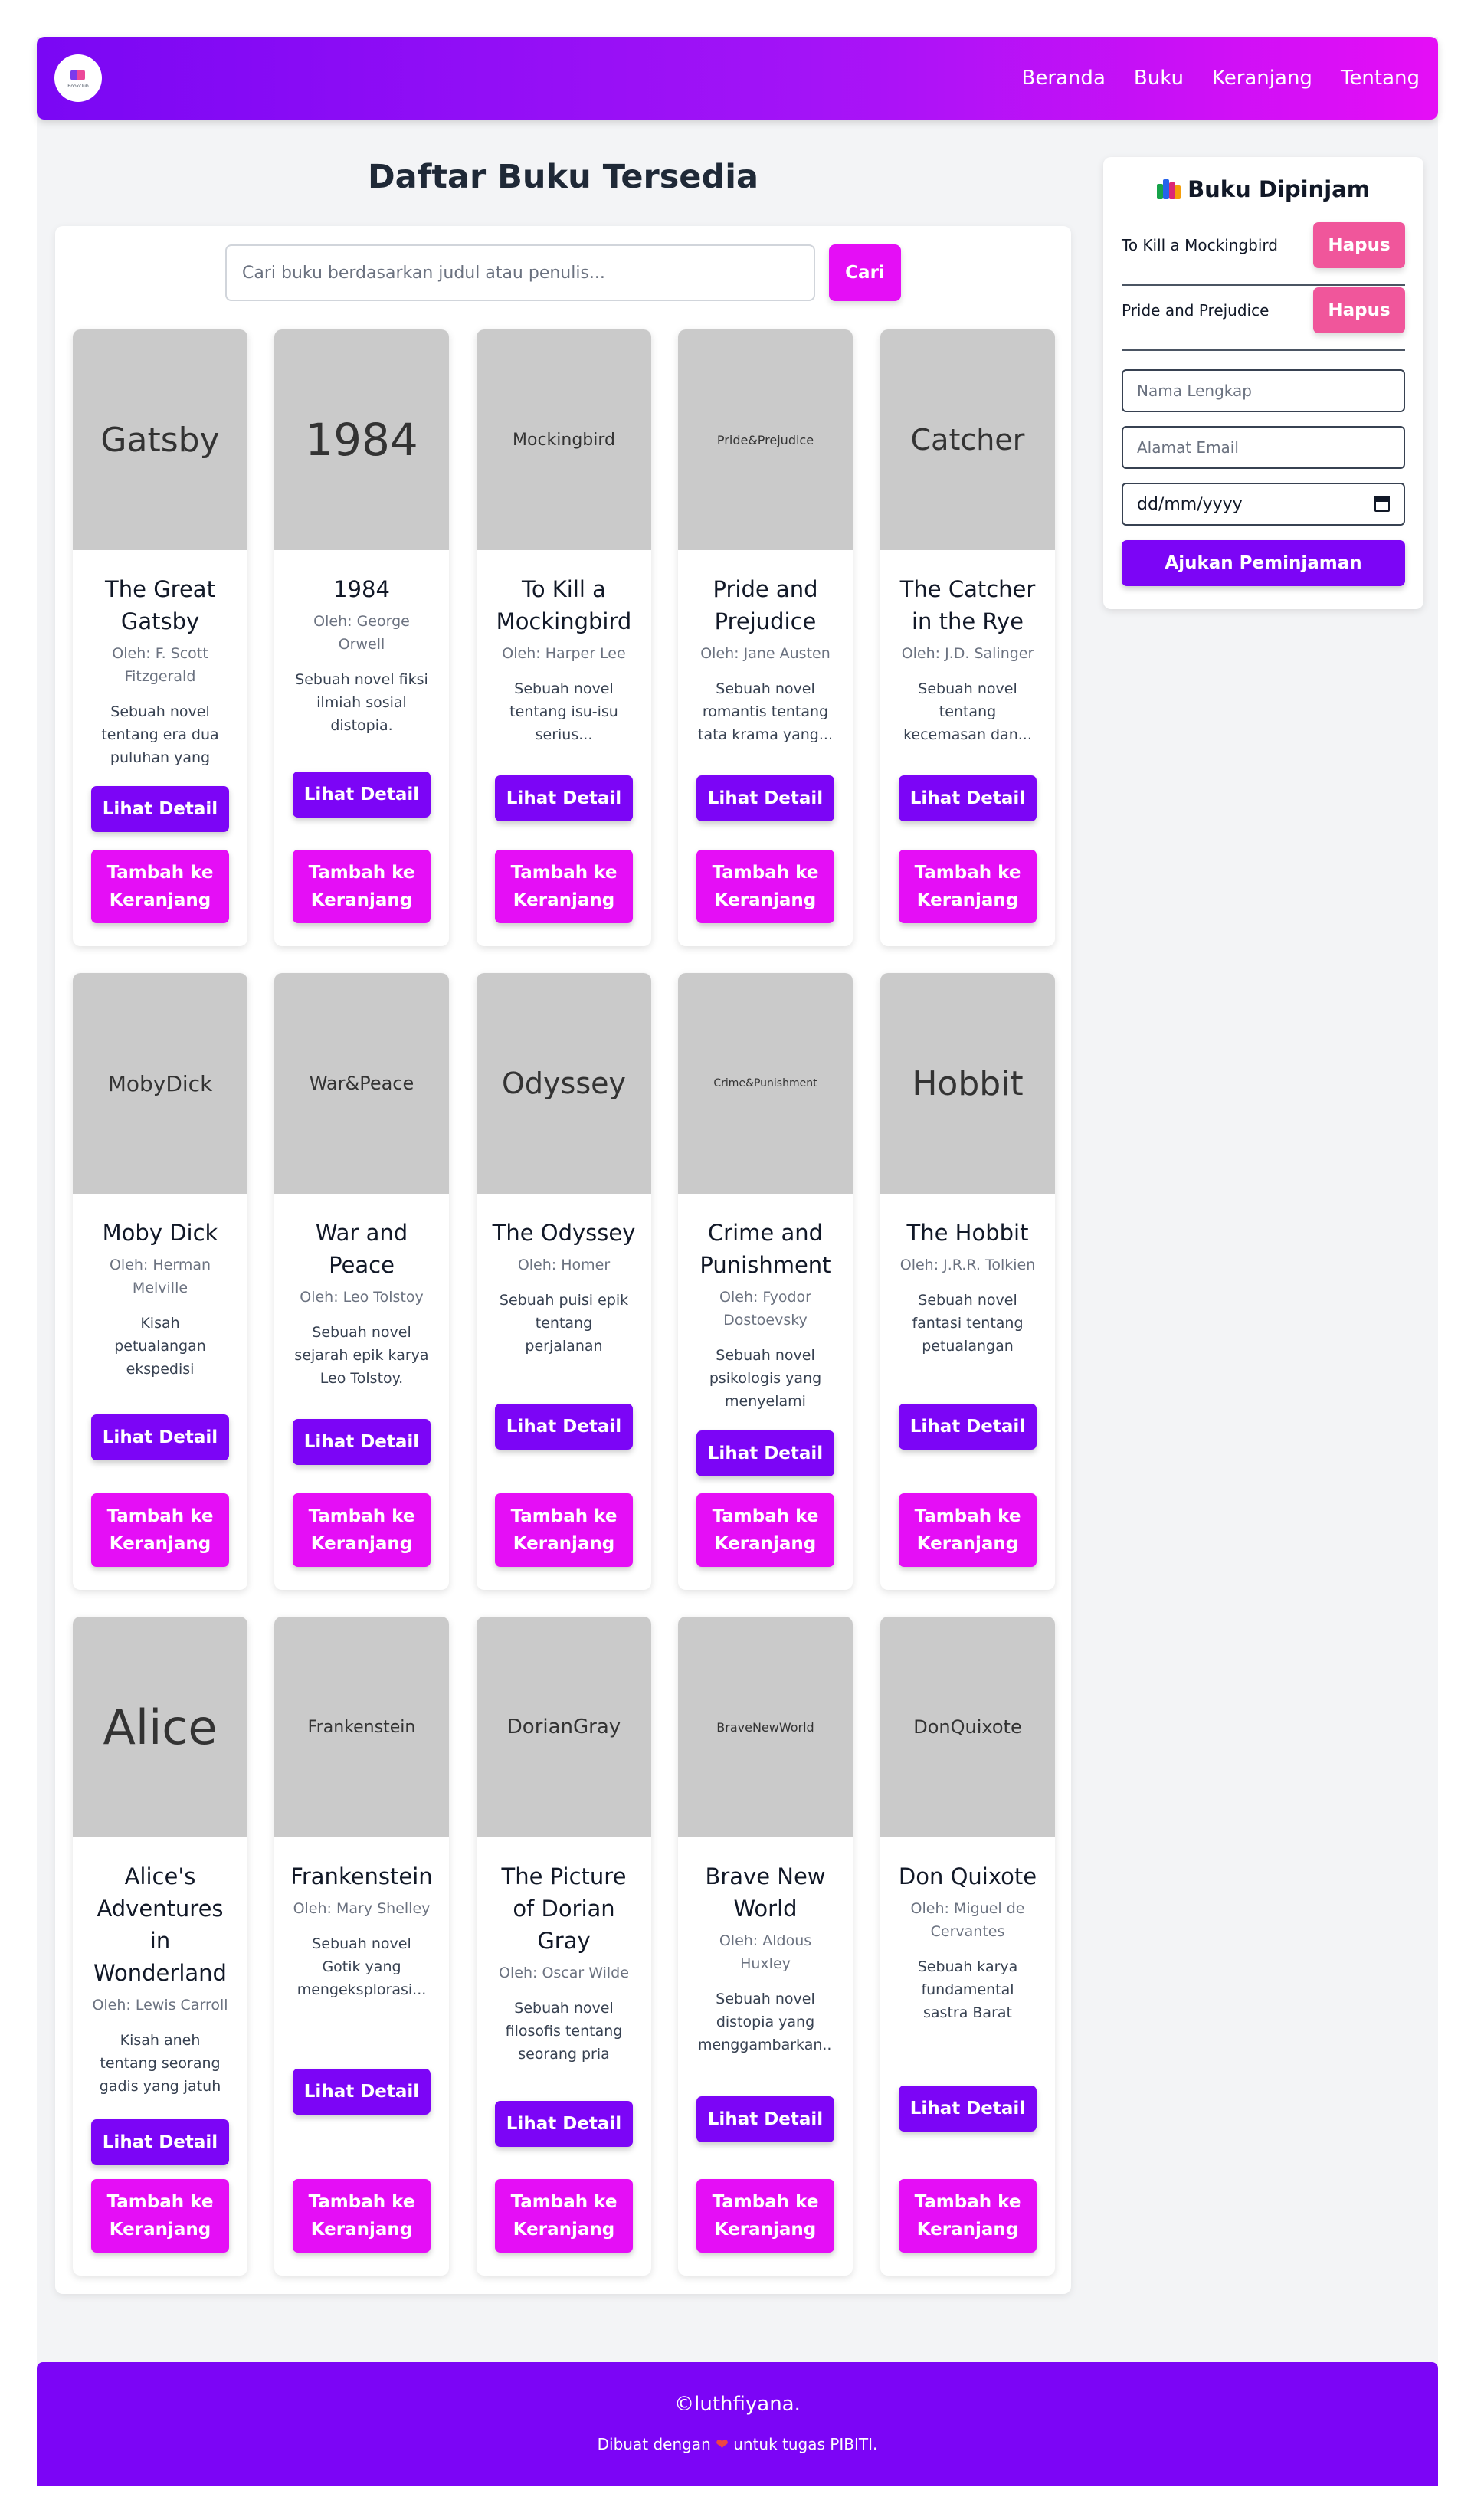 The height and width of the screenshot is (2520, 1471). I want to click on book-title: Pride and Prejudice, so click(765, 605).